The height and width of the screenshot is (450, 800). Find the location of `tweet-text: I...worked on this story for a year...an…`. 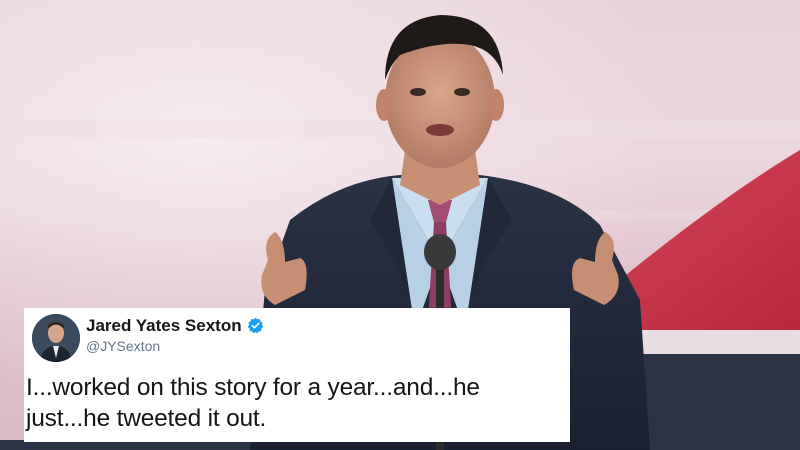

tweet-text: I...worked on this story for a year...an… is located at coordinates (253, 403).